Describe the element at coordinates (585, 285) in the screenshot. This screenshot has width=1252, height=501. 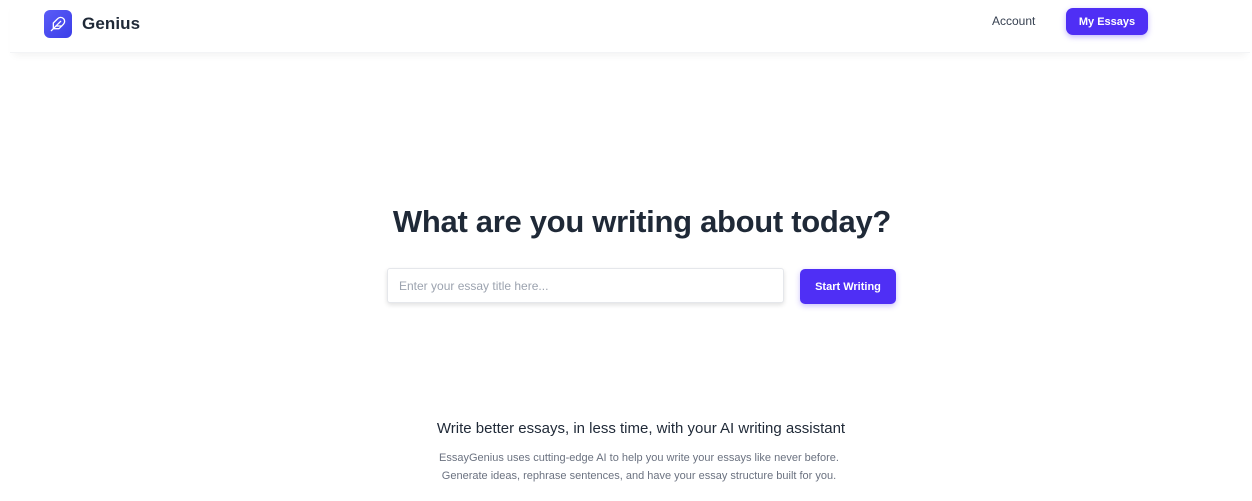
I see `essay-title-input` at that location.